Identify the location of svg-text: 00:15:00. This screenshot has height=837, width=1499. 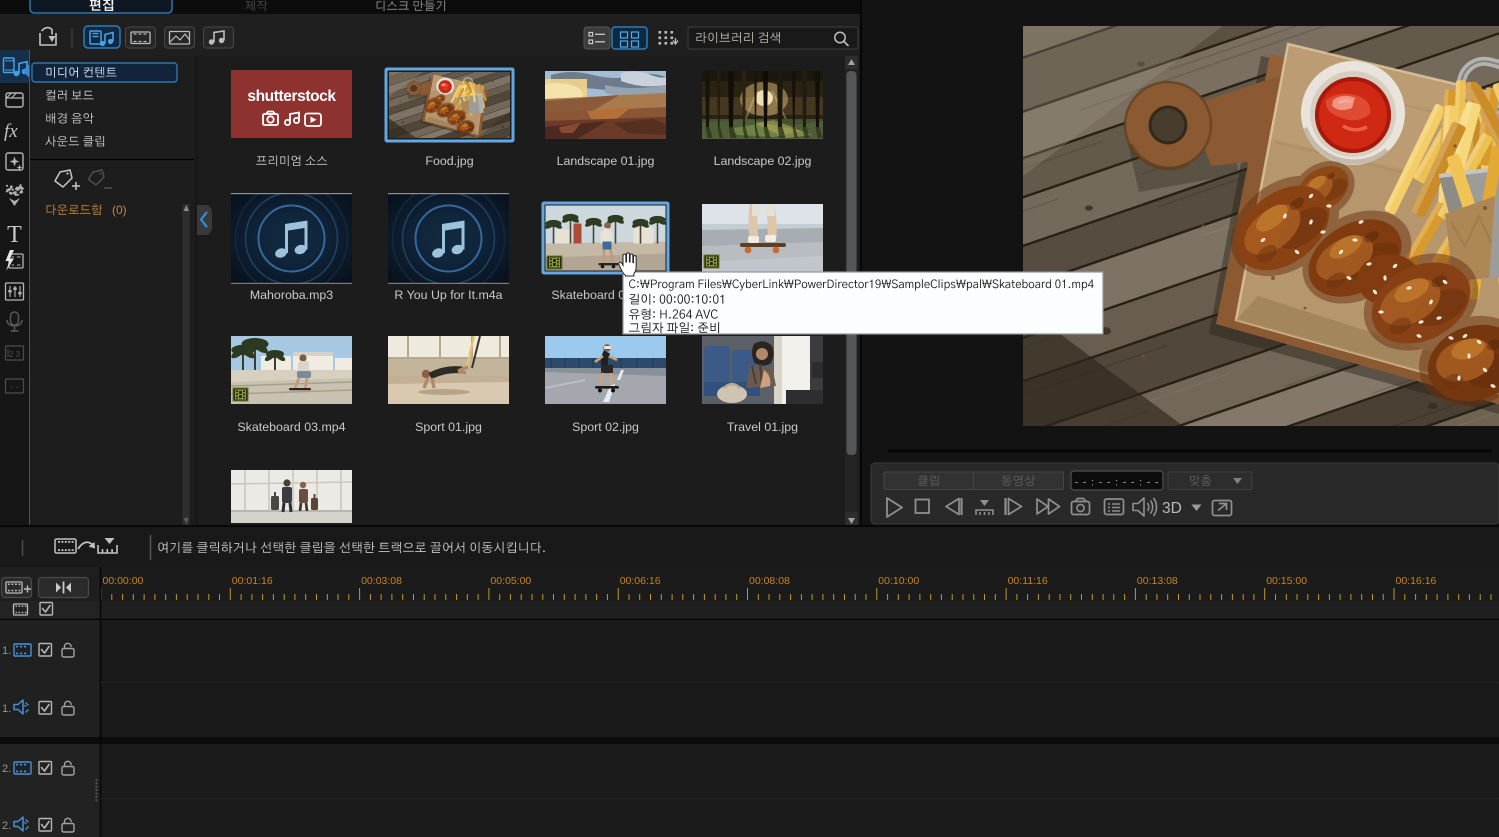
(1286, 581).